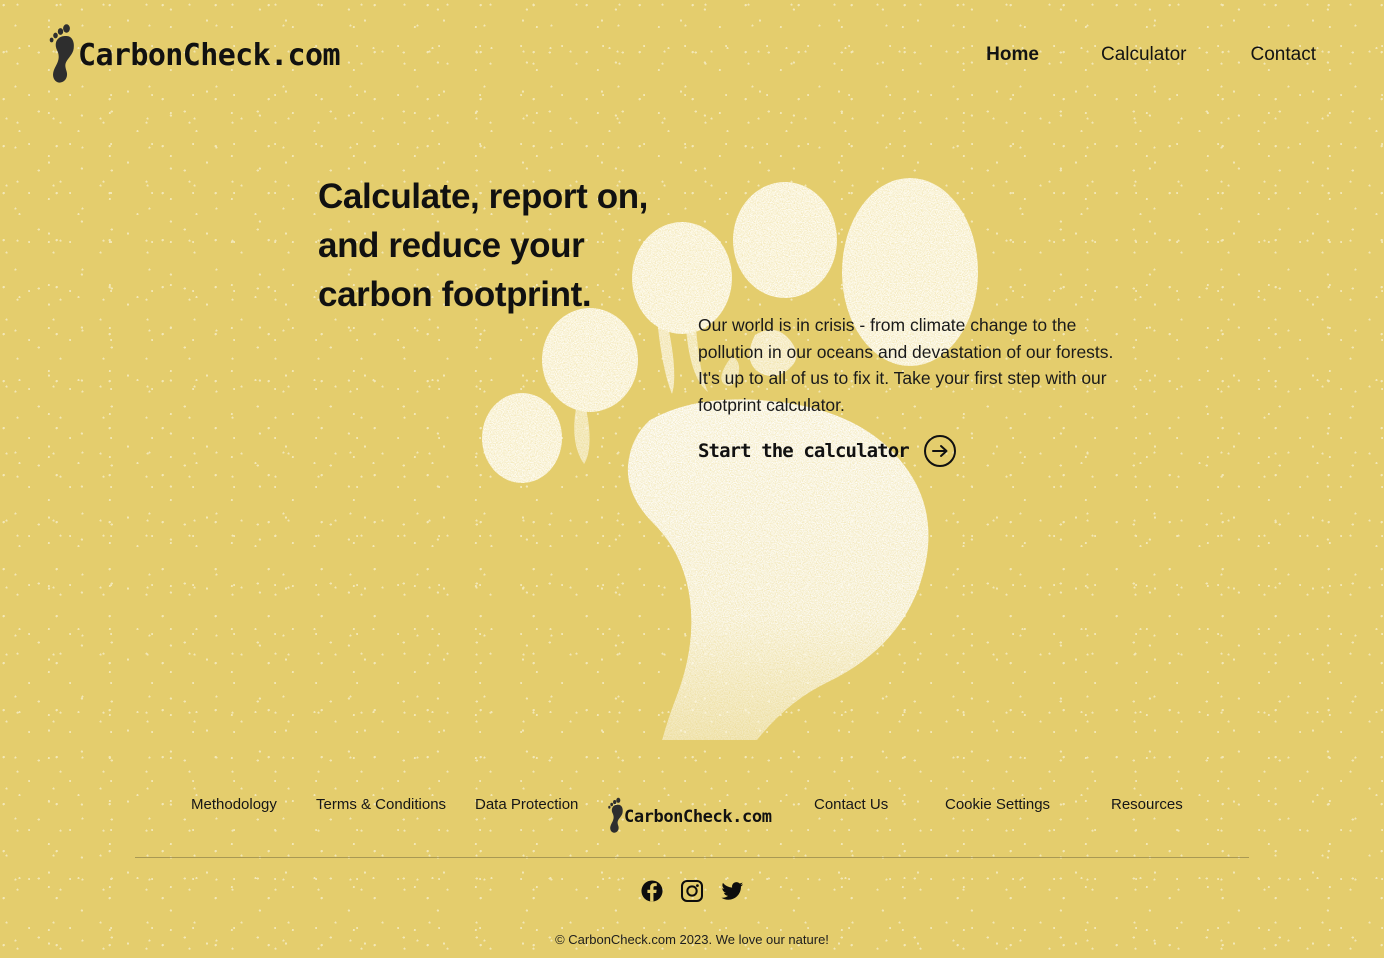 The image size is (1384, 958). I want to click on header-logo: CarbonCheck.com, so click(193, 53).